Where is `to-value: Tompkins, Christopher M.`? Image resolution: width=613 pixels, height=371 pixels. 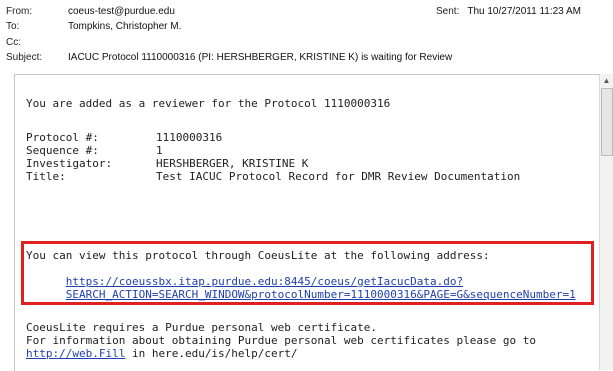
to-value: Tompkins, Christopher M. is located at coordinates (124, 27).